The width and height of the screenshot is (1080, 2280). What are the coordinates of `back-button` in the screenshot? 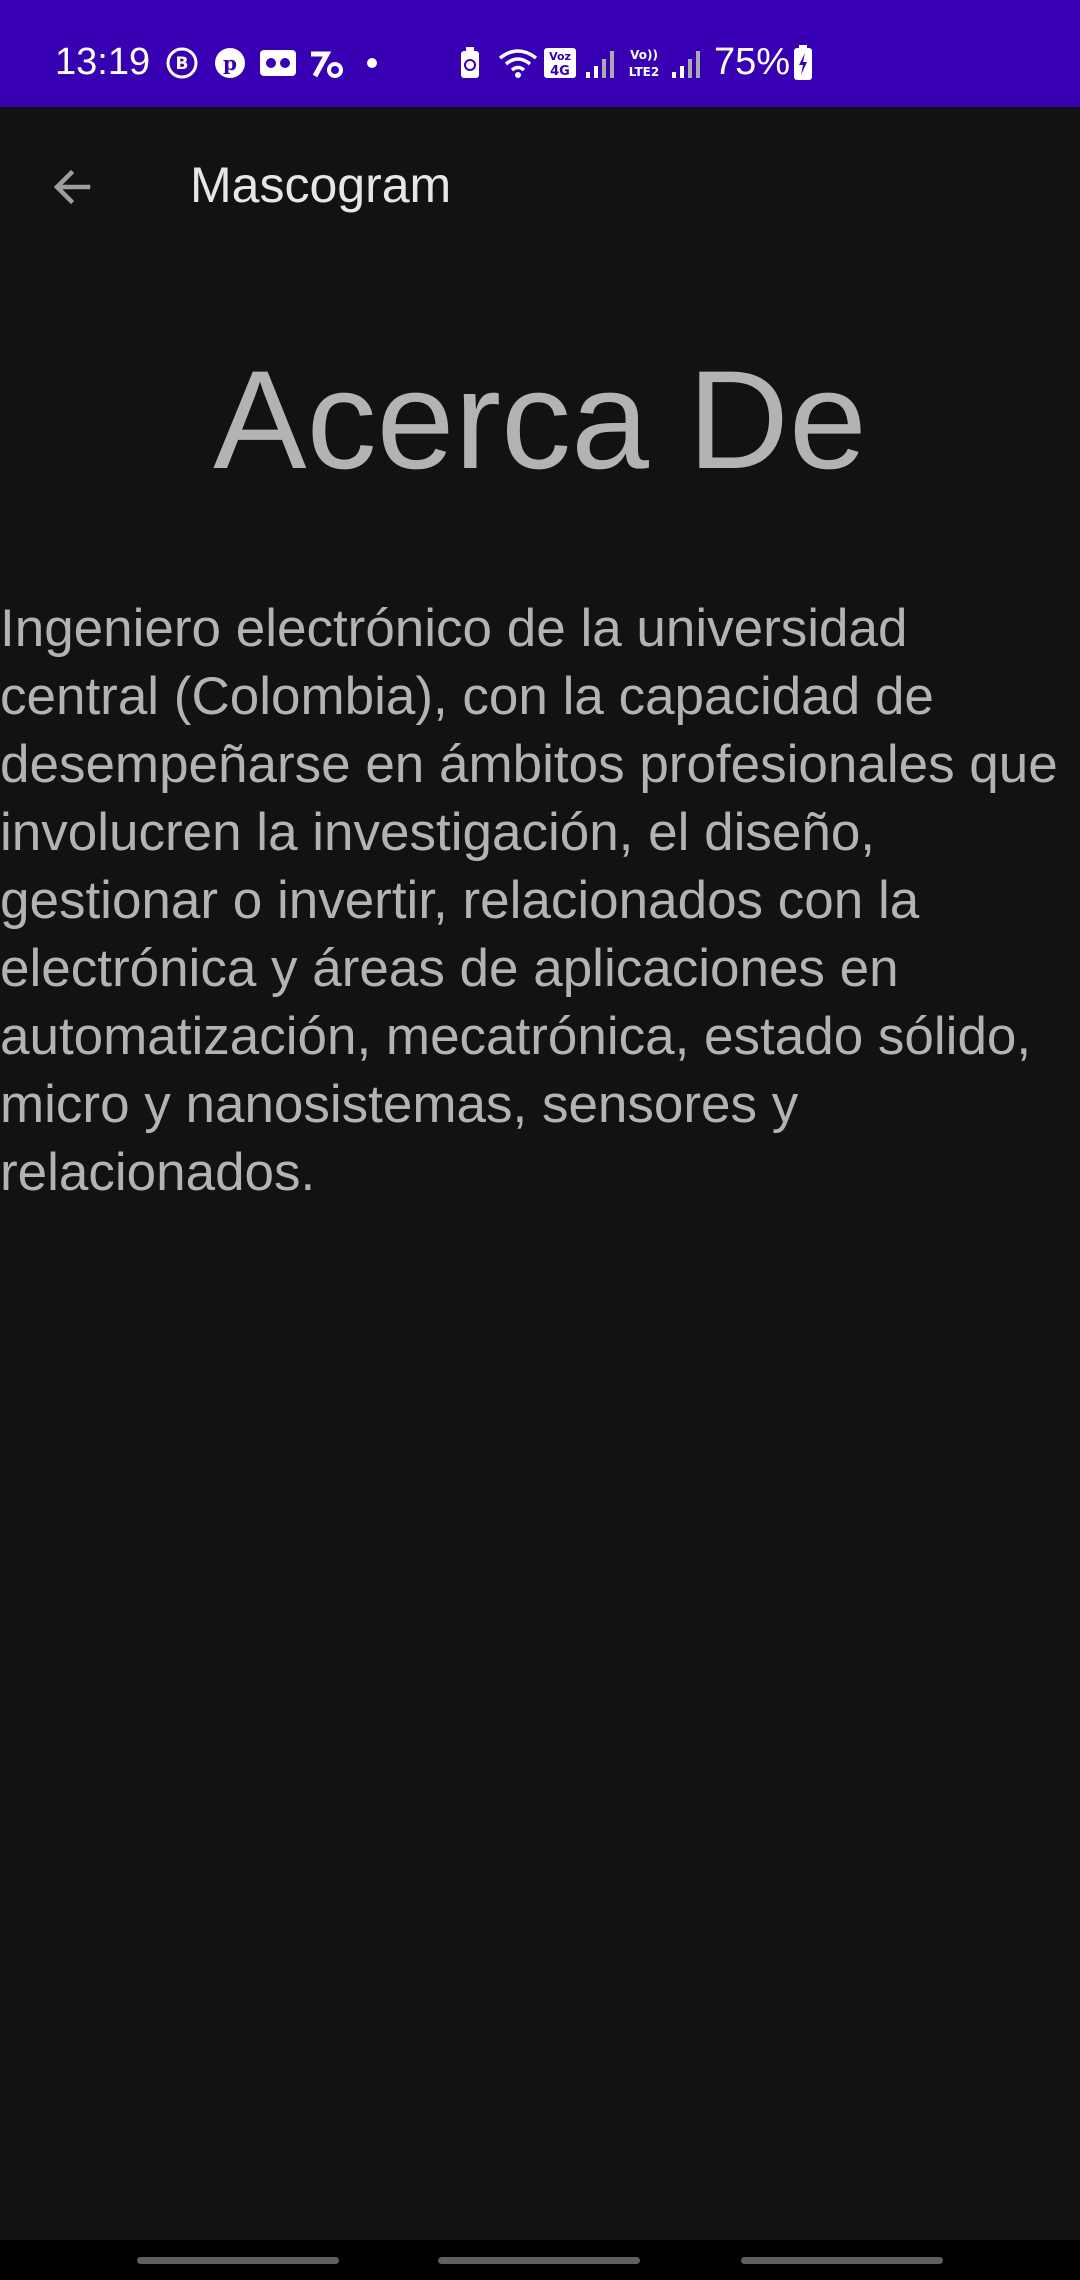 It's located at (72, 187).